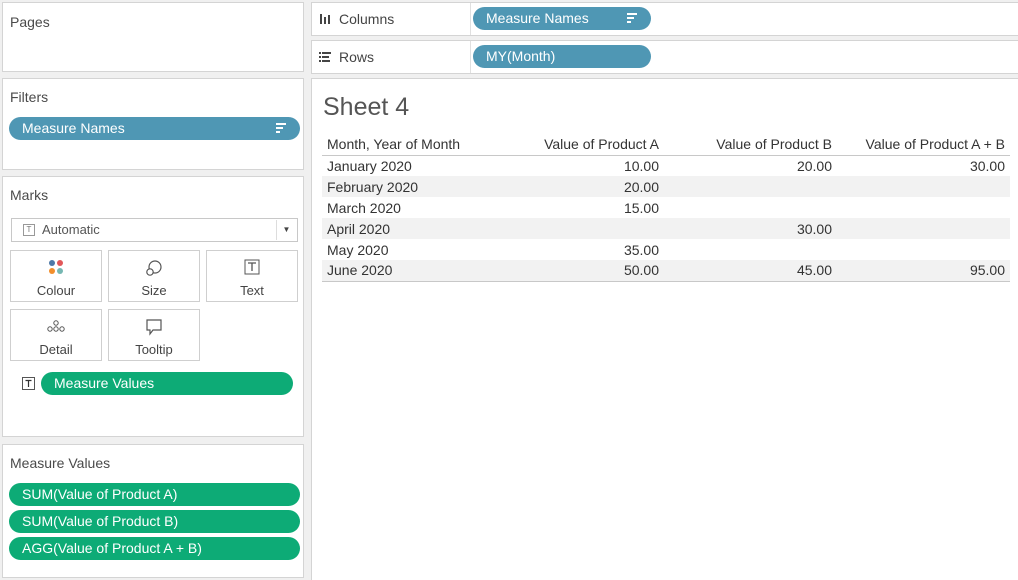 The width and height of the screenshot is (1018, 580). Describe the element at coordinates (71, 229) in the screenshot. I see `mark-type-value: Automatic` at that location.